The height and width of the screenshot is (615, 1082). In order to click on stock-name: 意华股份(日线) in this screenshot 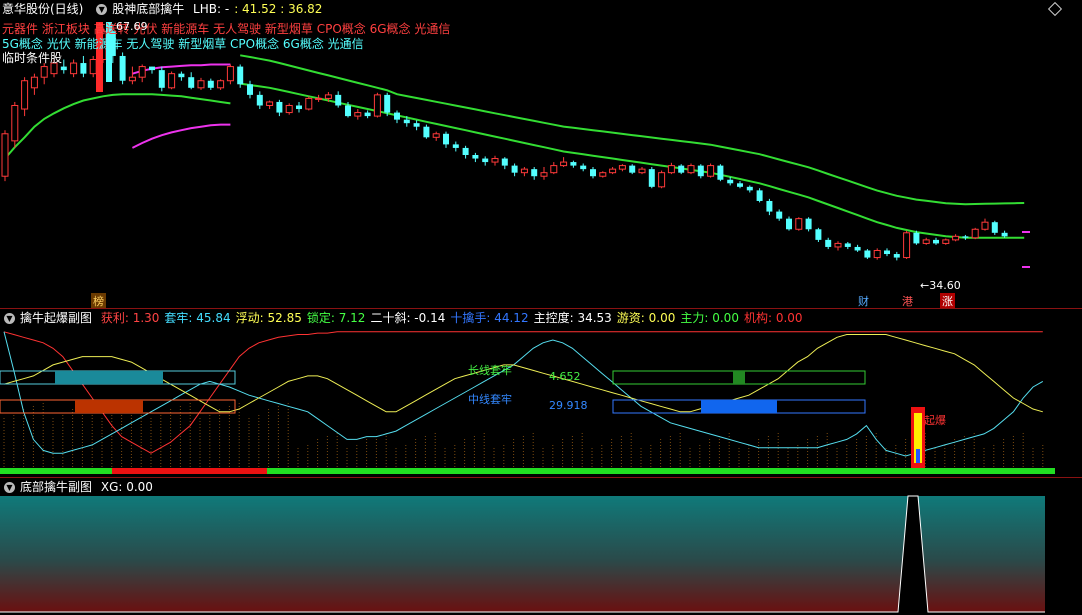, I will do `click(42, 9)`.